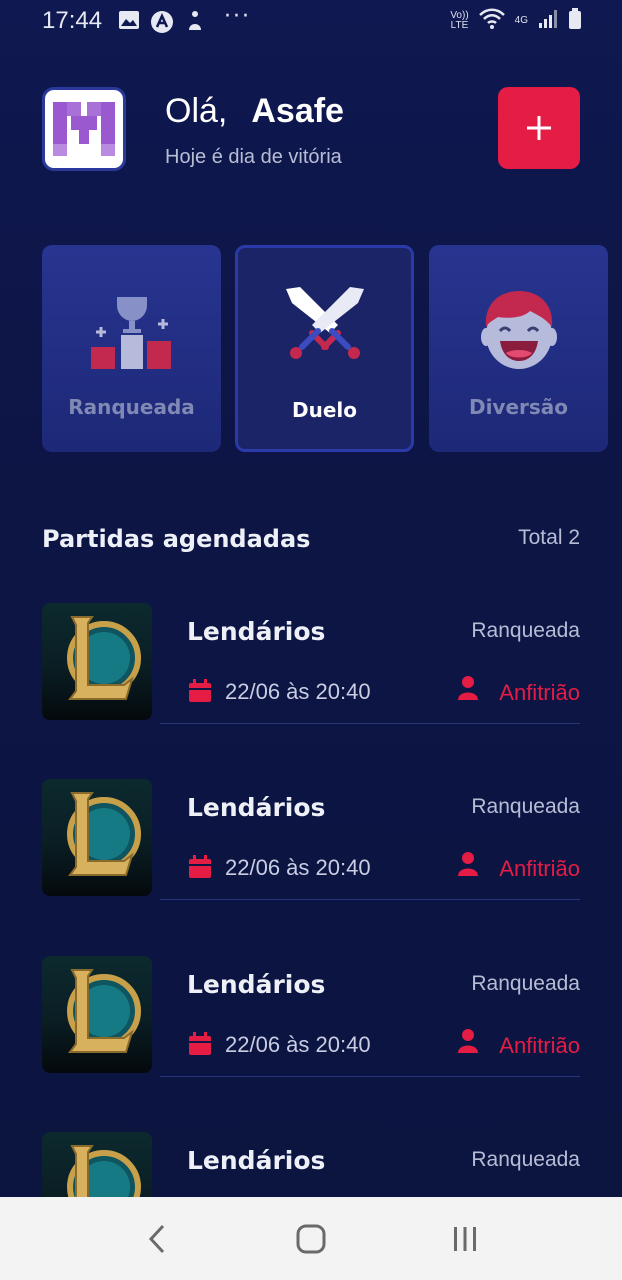 The height and width of the screenshot is (1280, 622). I want to click on recents-icon, so click(465, 1238).